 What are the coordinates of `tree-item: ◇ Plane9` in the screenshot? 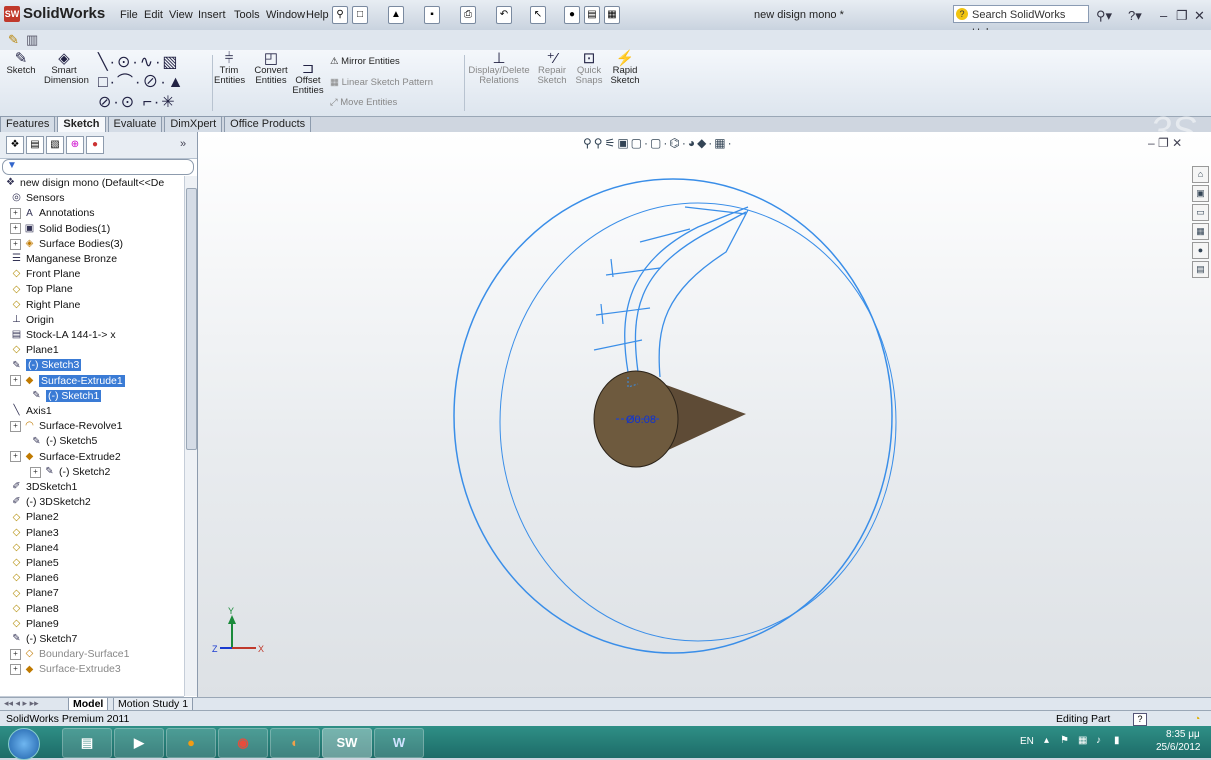 It's located at (34, 624).